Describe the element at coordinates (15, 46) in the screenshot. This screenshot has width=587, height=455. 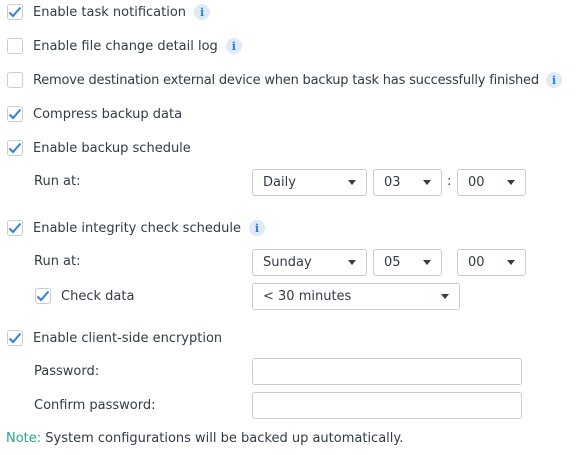
I see `file-change-log-checkbox` at that location.